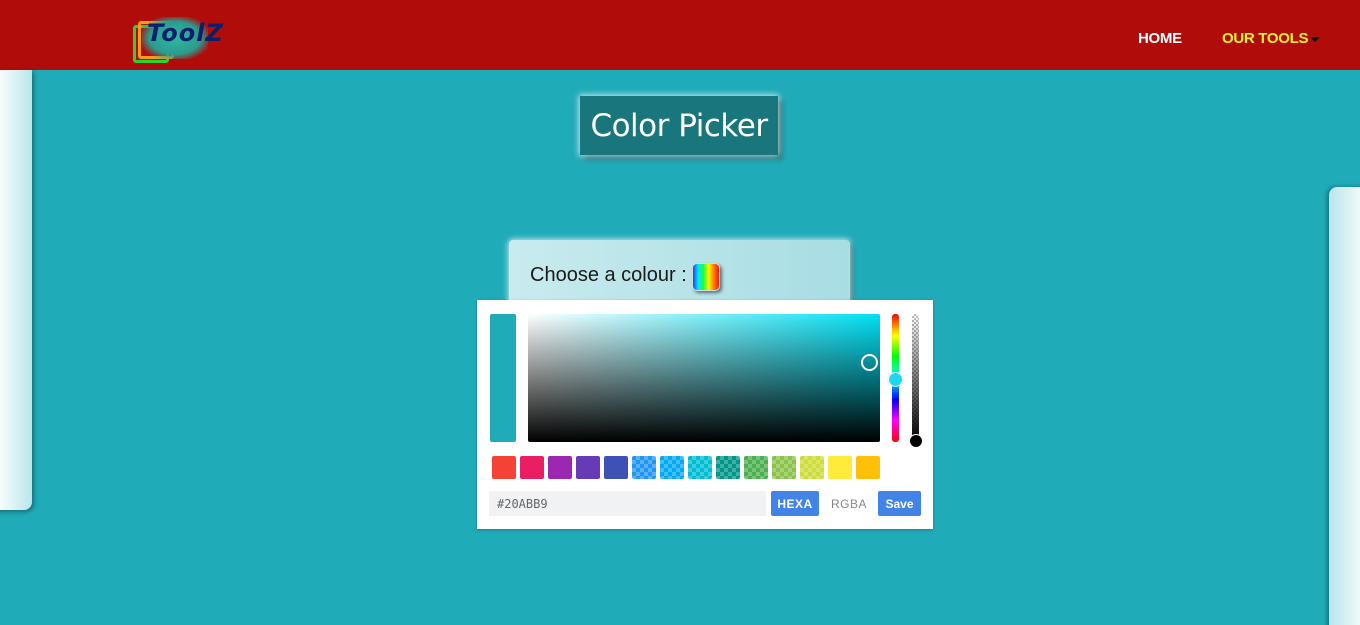 This screenshot has width=1360, height=625. Describe the element at coordinates (704, 378) in the screenshot. I see `saturation-value-area` at that location.